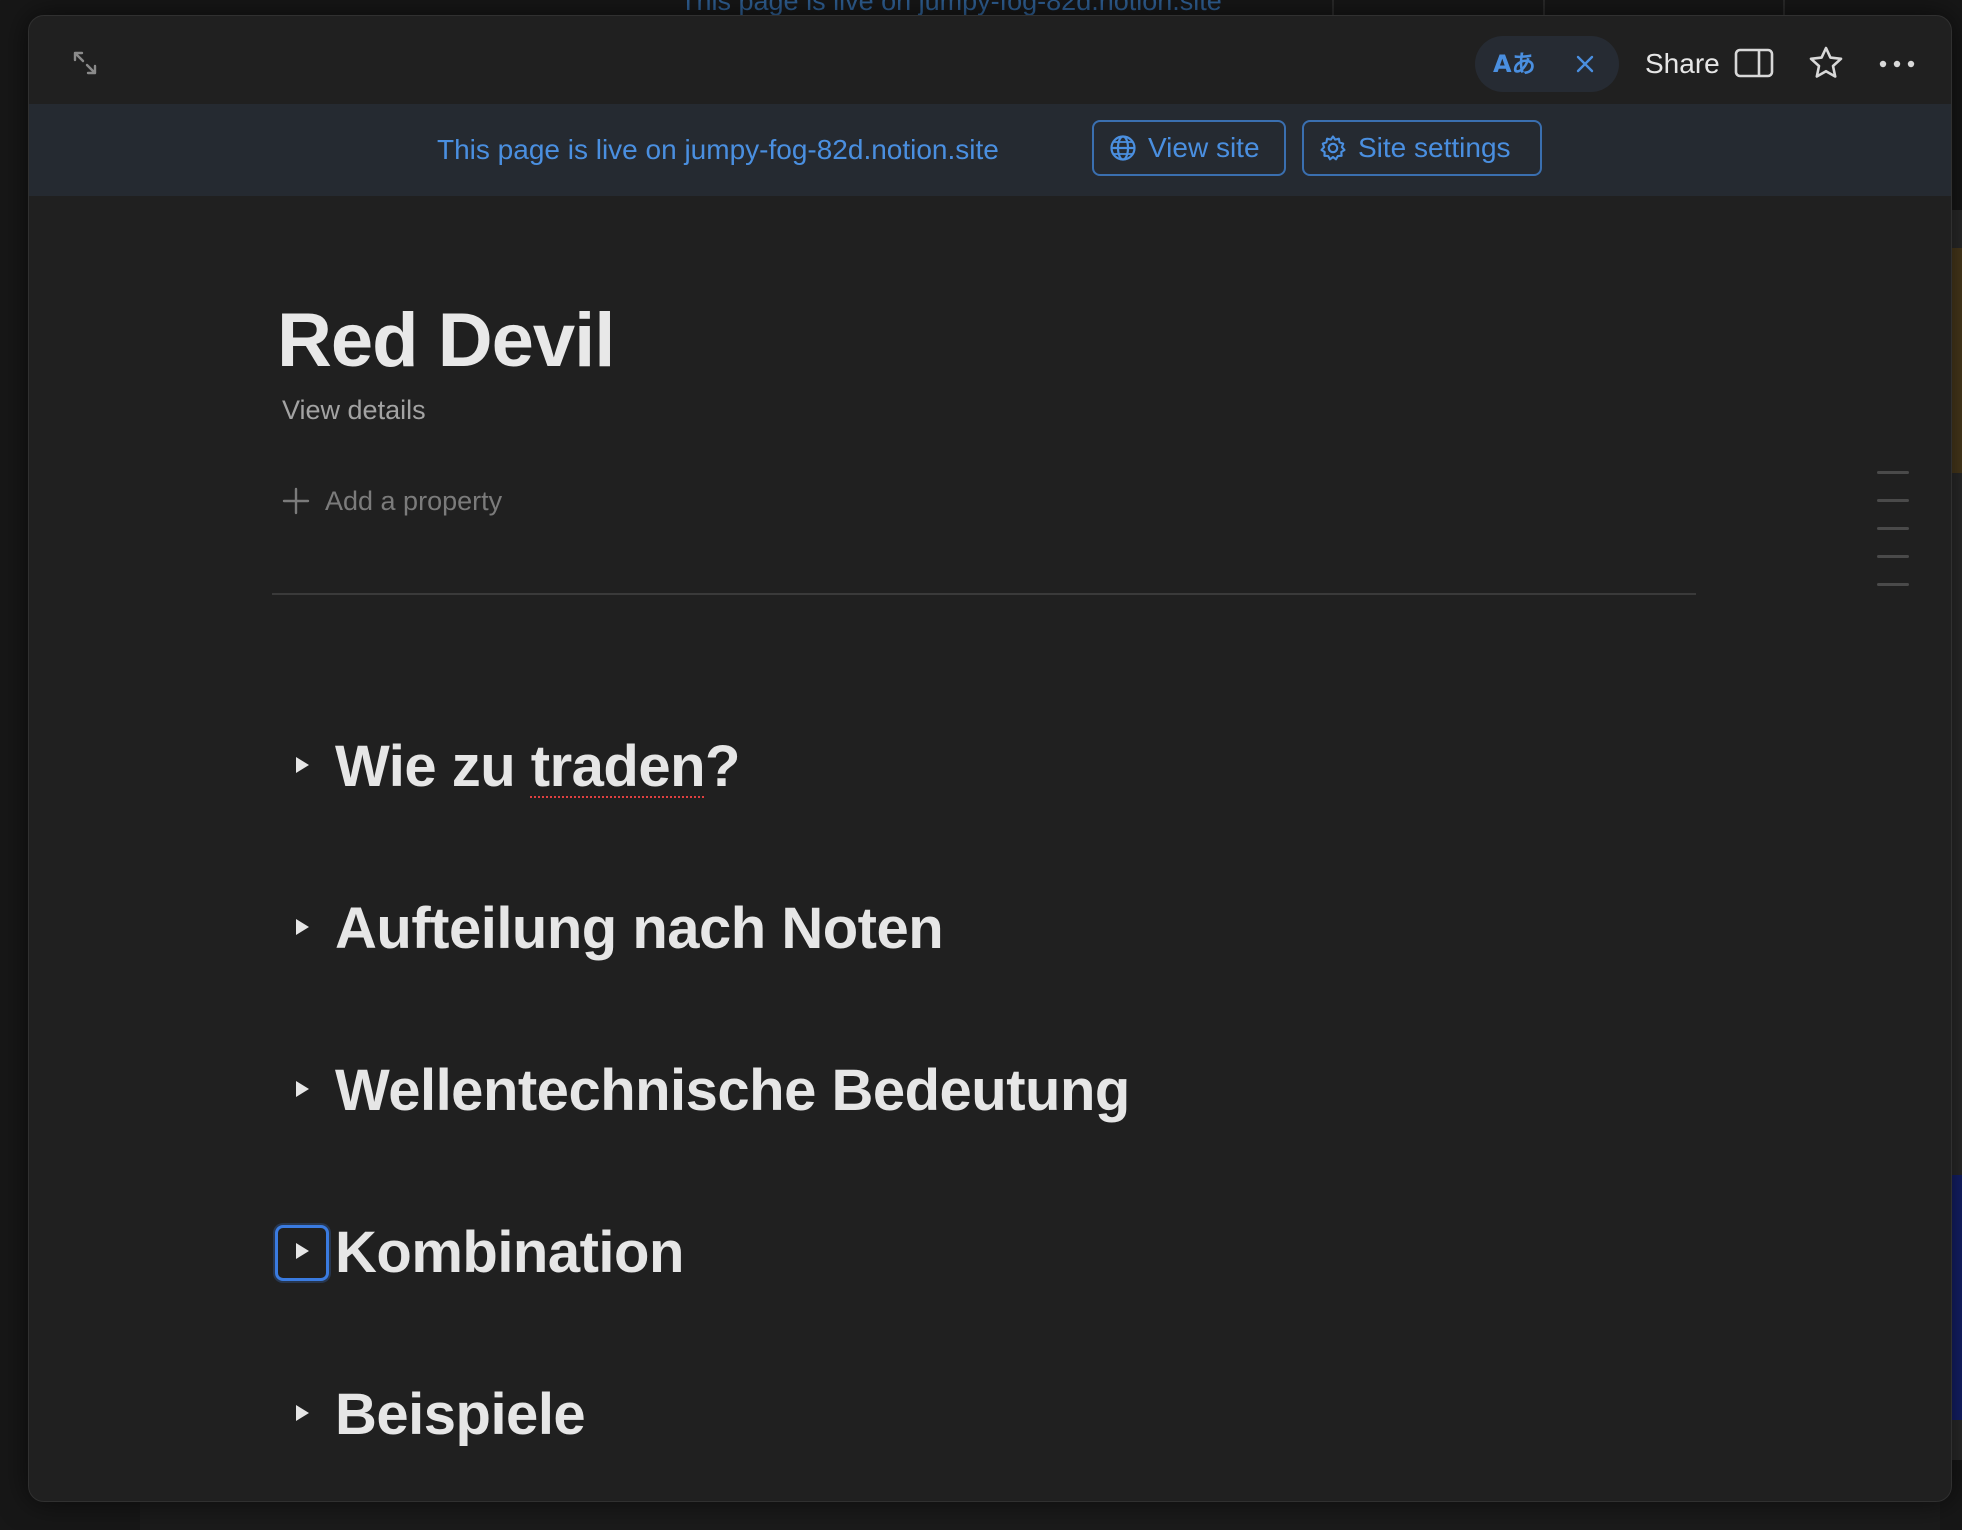  Describe the element at coordinates (509, 1253) in the screenshot. I see `toggle-heading-text: Kombination` at that location.